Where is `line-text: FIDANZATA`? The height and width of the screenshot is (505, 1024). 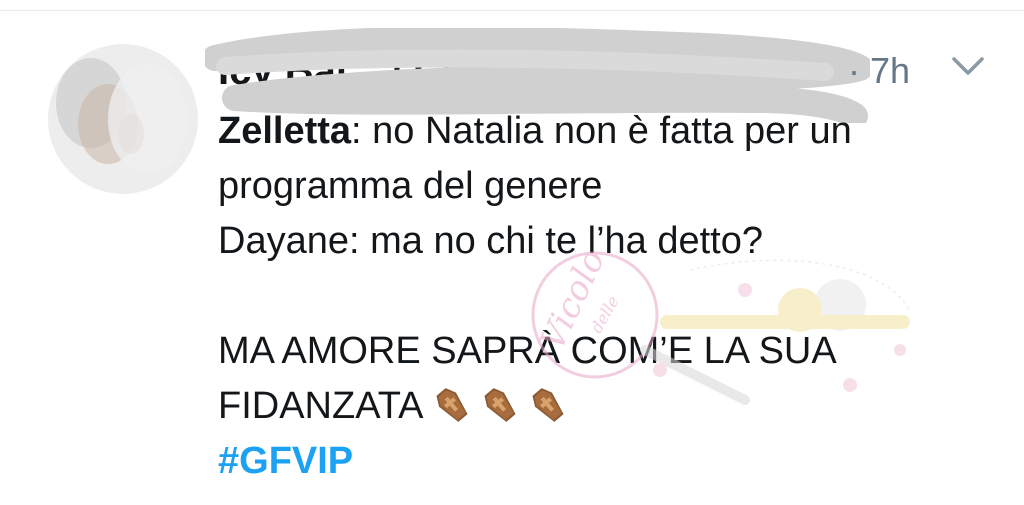 line-text: FIDANZATA is located at coordinates (321, 406).